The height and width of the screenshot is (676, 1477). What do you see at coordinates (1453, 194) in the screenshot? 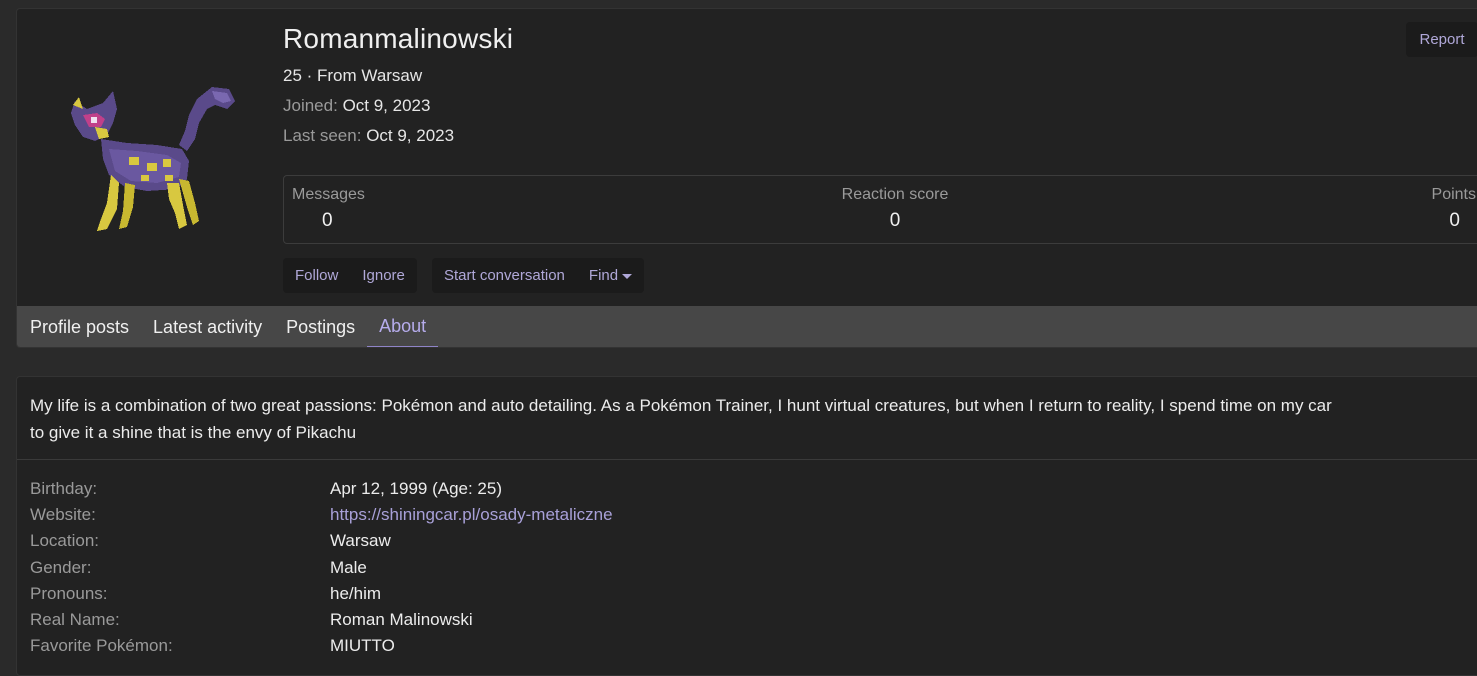
I see `stat-points-label: Points` at bounding box center [1453, 194].